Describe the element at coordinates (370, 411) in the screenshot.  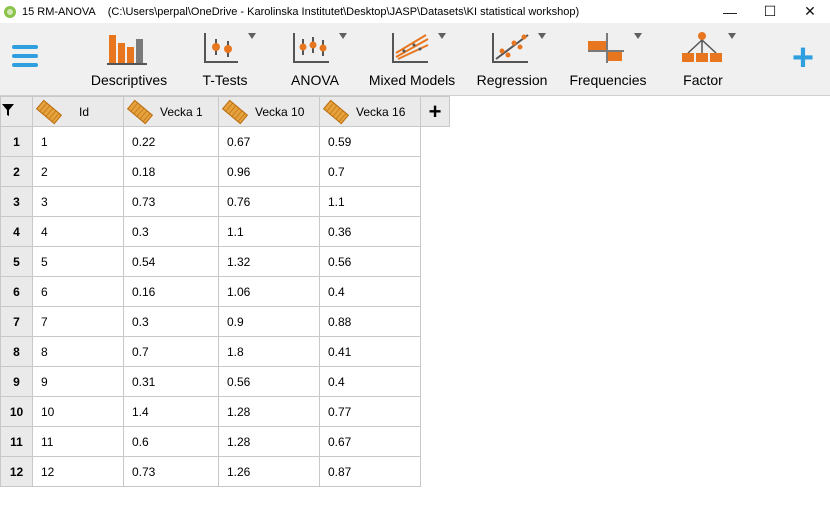
I see `data-cell: 0.77` at that location.